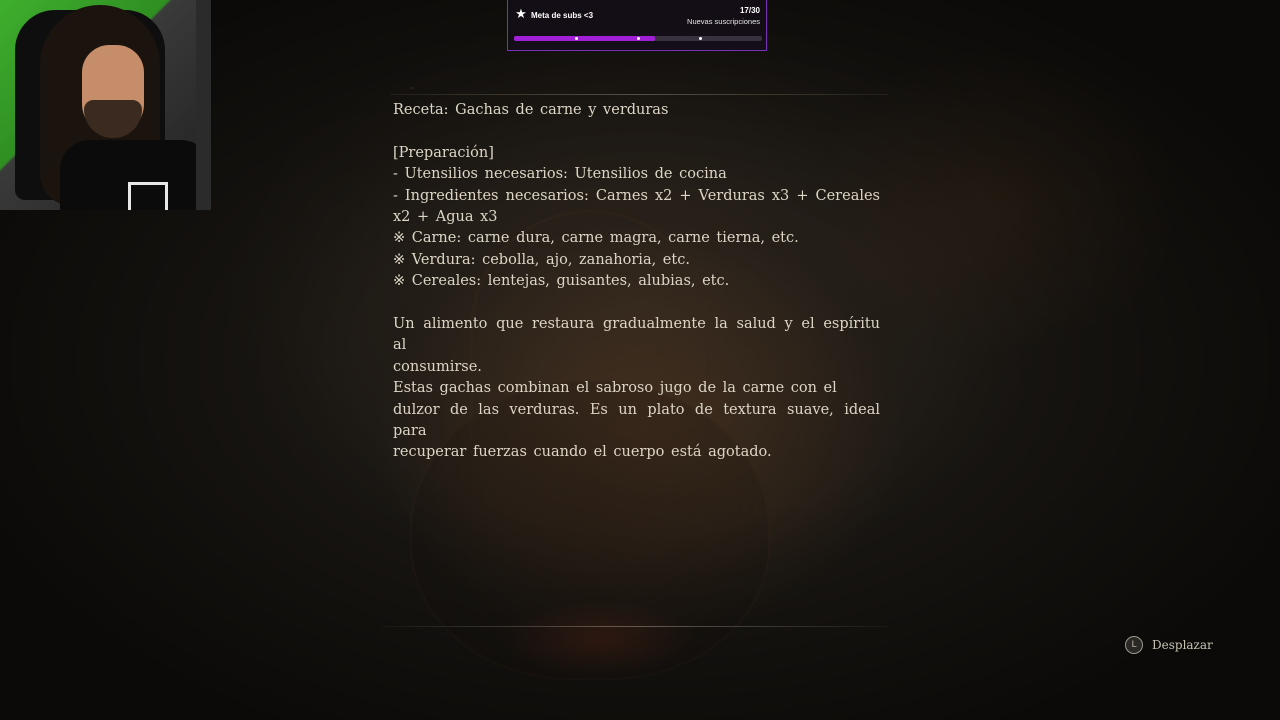 Image resolution: width=1280 pixels, height=720 pixels. What do you see at coordinates (723, 21) in the screenshot?
I see `goal-subtitle: Nuevas suscripciones` at bounding box center [723, 21].